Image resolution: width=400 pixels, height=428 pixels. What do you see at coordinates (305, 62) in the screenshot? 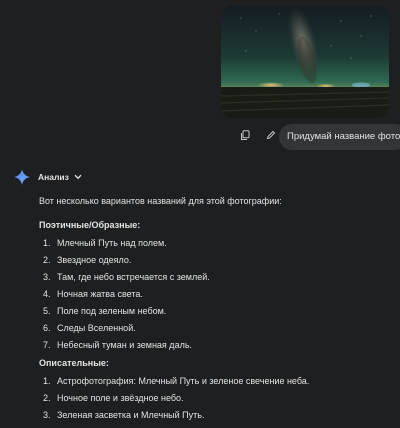
I see `uploaded-photo` at bounding box center [305, 62].